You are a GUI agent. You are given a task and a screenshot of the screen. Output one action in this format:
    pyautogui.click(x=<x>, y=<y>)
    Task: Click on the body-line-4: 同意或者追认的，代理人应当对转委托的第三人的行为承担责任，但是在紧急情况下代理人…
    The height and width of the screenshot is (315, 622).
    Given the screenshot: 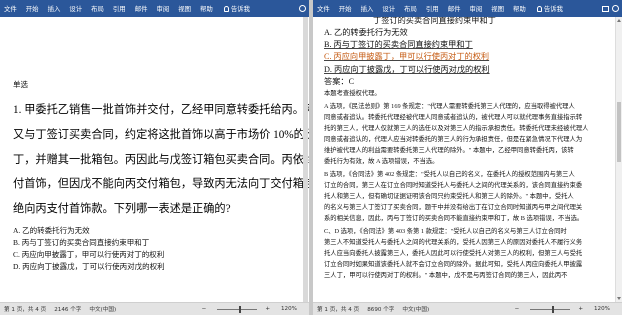 What is the action you would take?
    pyautogui.click(x=453, y=139)
    